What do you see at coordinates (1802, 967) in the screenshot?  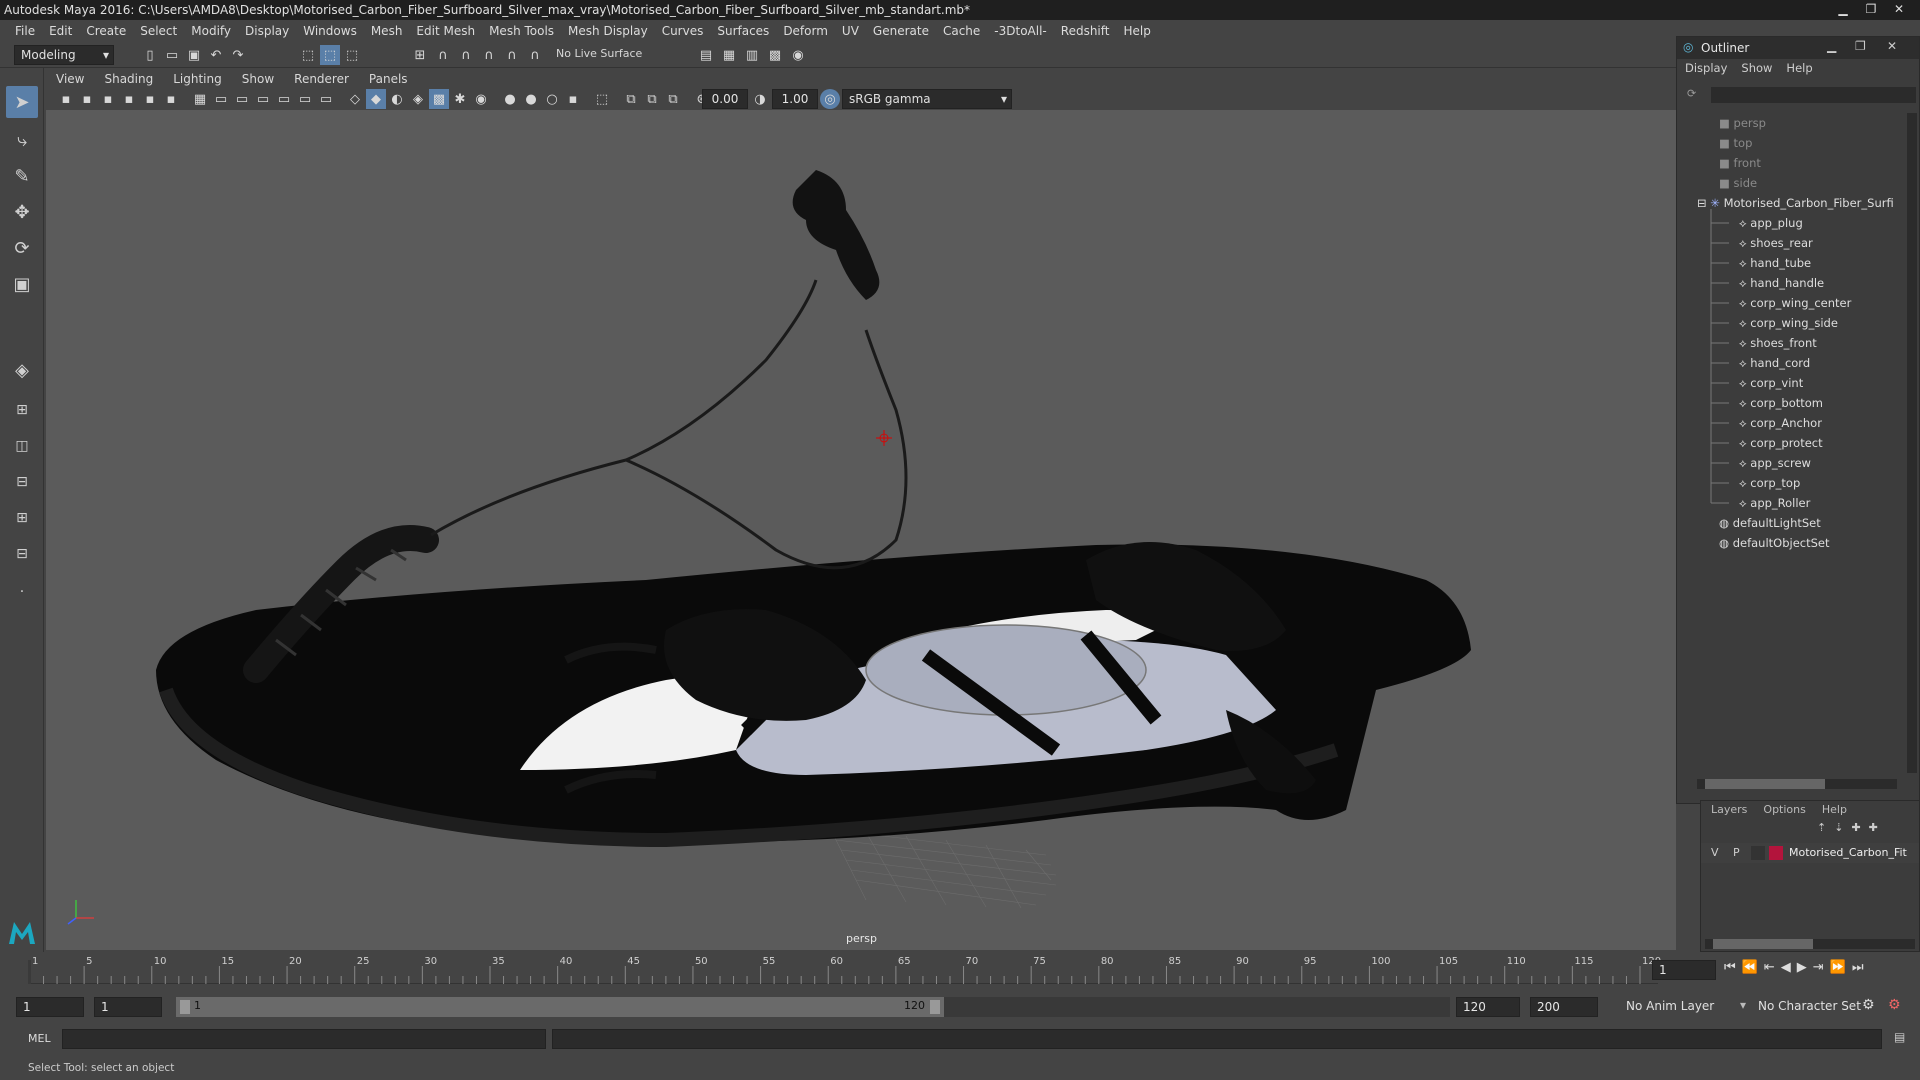 I see `play-forward-icon: ▶` at bounding box center [1802, 967].